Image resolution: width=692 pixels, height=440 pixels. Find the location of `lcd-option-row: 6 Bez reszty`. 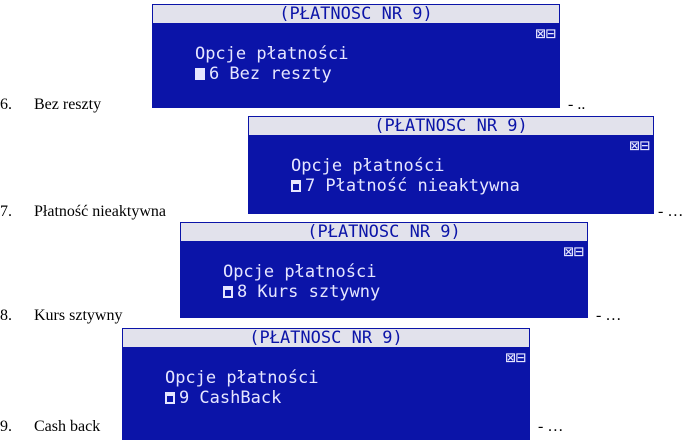

lcd-option-row: 6 Bez reszty is located at coordinates (356, 64).